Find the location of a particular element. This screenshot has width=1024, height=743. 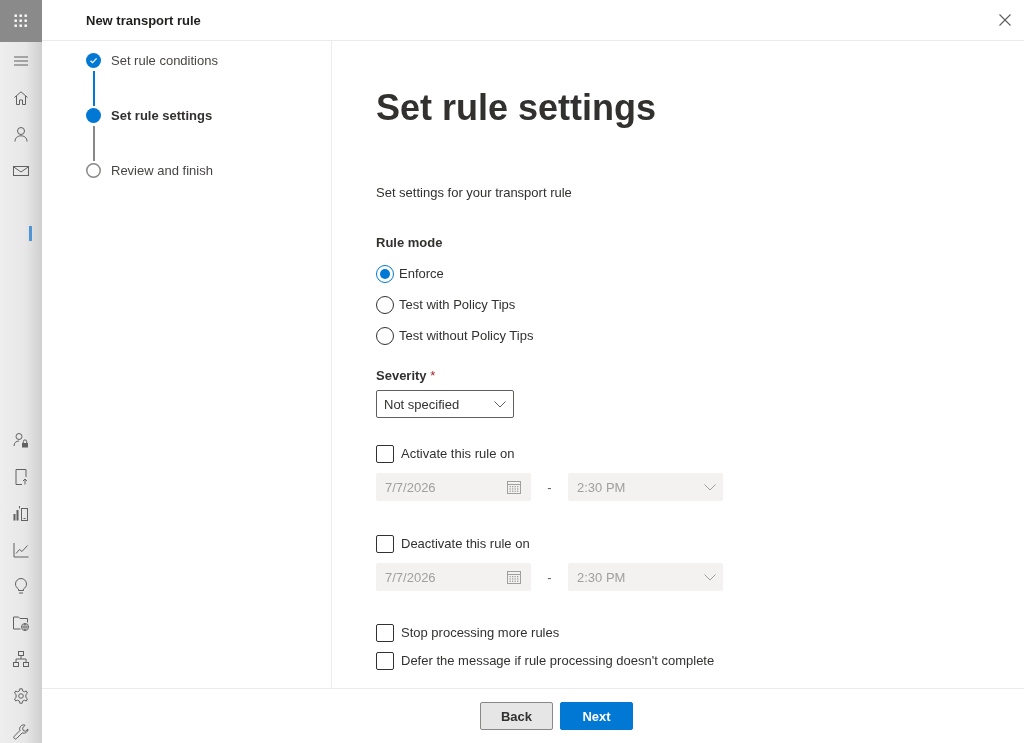

home-icon is located at coordinates (21, 97).